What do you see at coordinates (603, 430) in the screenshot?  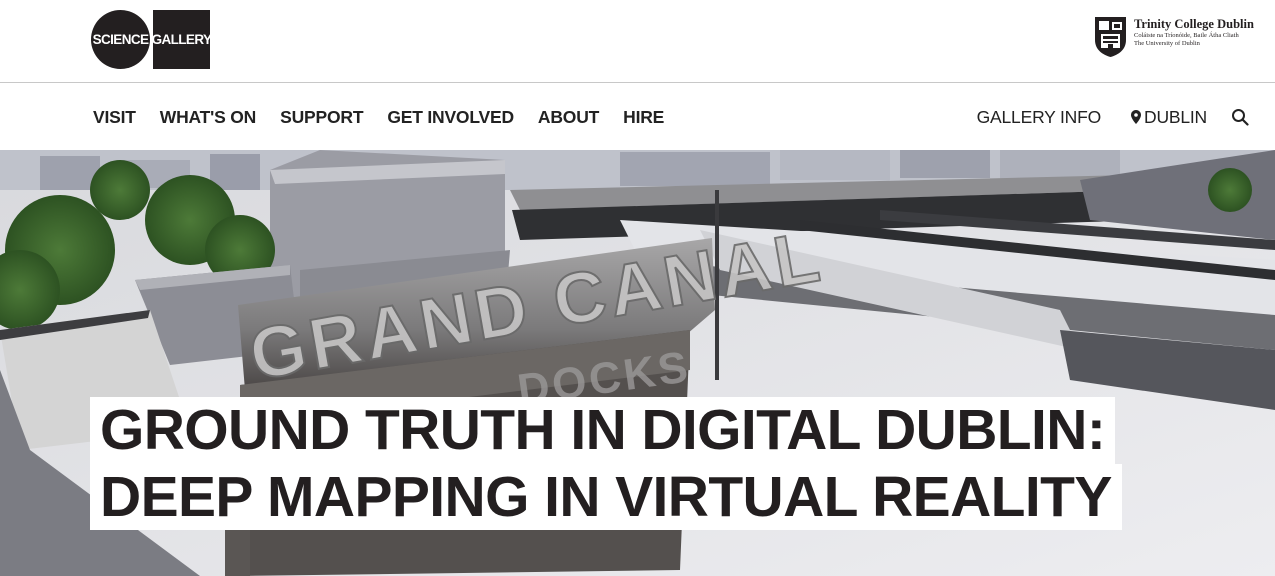 I see `hero-title-line-1: GROUND TRUTH IN DIGITAL DUBLIN:` at bounding box center [603, 430].